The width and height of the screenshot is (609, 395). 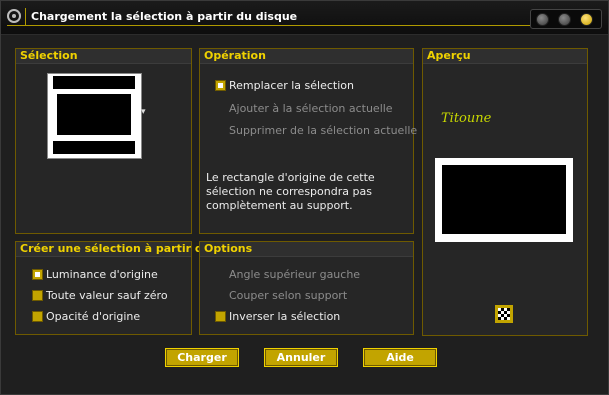 What do you see at coordinates (400, 357) in the screenshot?
I see `help-button: Aide` at bounding box center [400, 357].